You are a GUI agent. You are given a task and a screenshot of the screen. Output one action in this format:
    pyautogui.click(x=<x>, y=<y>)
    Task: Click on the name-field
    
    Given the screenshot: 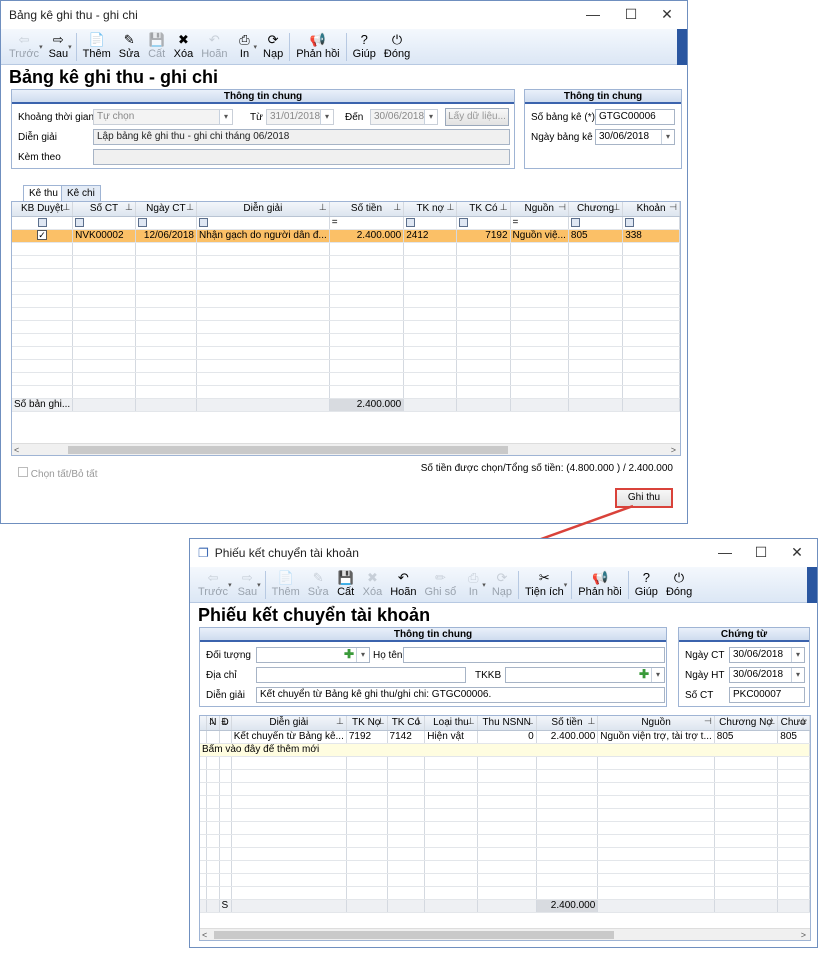 What is the action you would take?
    pyautogui.click(x=534, y=655)
    